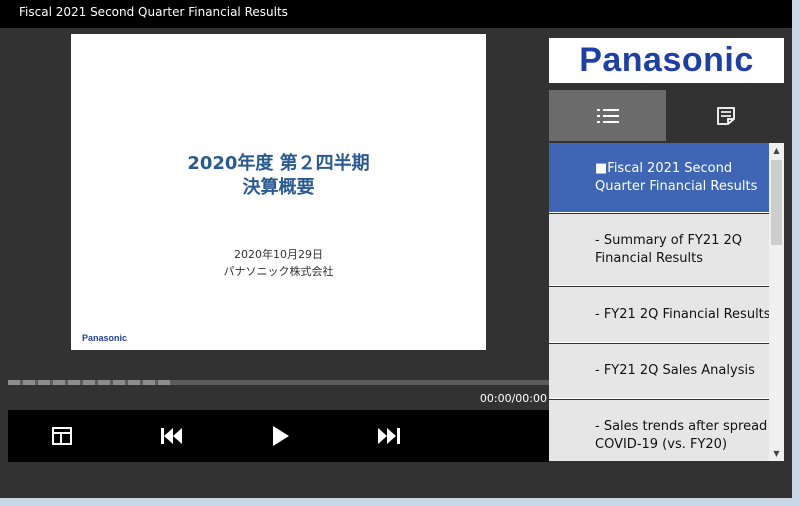 Image resolution: width=800 pixels, height=506 pixels. I want to click on brand-logo-text: Panasonic, so click(666, 60).